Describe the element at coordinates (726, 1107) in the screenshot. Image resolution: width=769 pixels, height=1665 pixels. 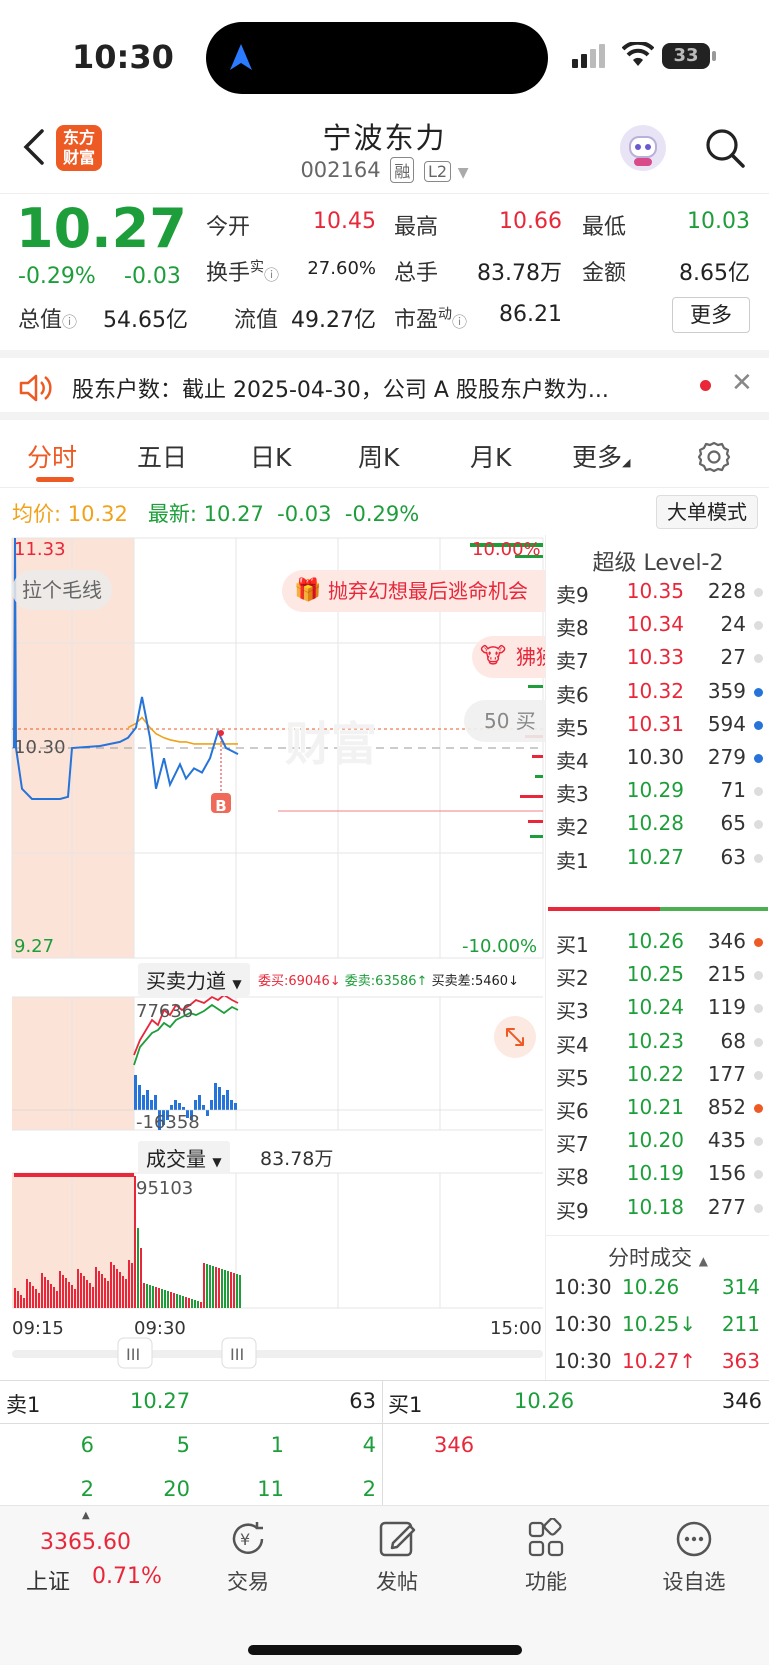
I see `bid-volume: 852` at that location.